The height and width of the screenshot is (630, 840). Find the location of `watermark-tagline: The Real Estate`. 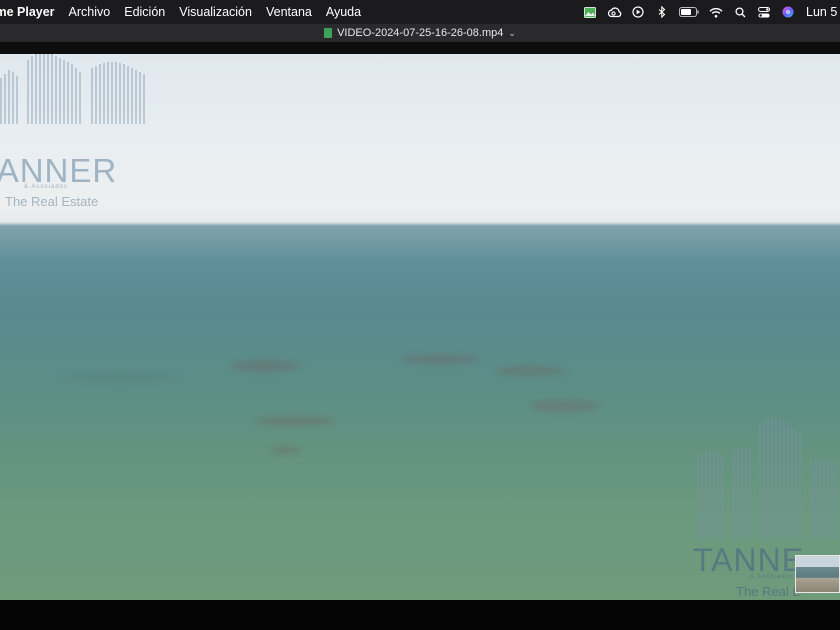

watermark-tagline: The Real Estate is located at coordinates (52, 201).